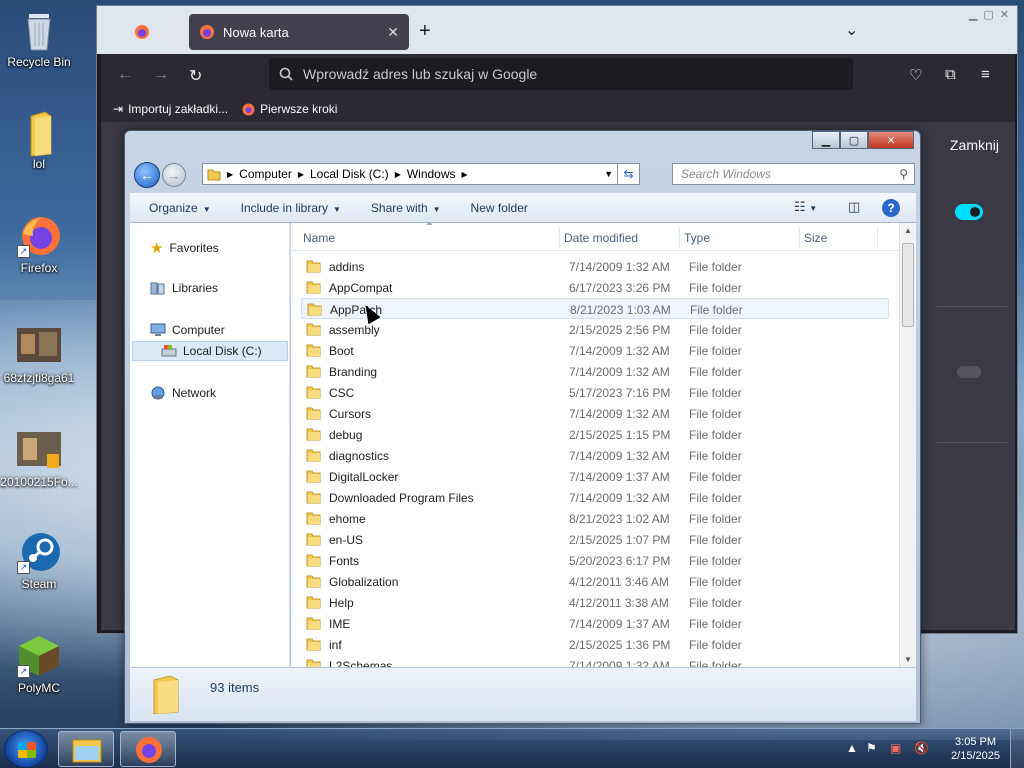 This screenshot has height=768, width=1024. I want to click on nav-favorites: ★ Favorites, so click(184, 248).